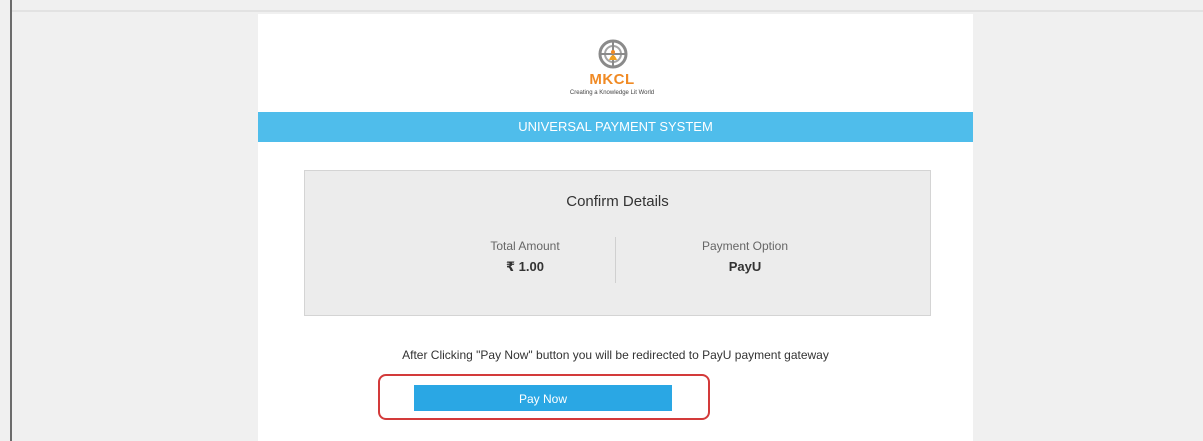  What do you see at coordinates (745, 256) in the screenshot?
I see `payment-option-section: Payment Option PayU` at bounding box center [745, 256].